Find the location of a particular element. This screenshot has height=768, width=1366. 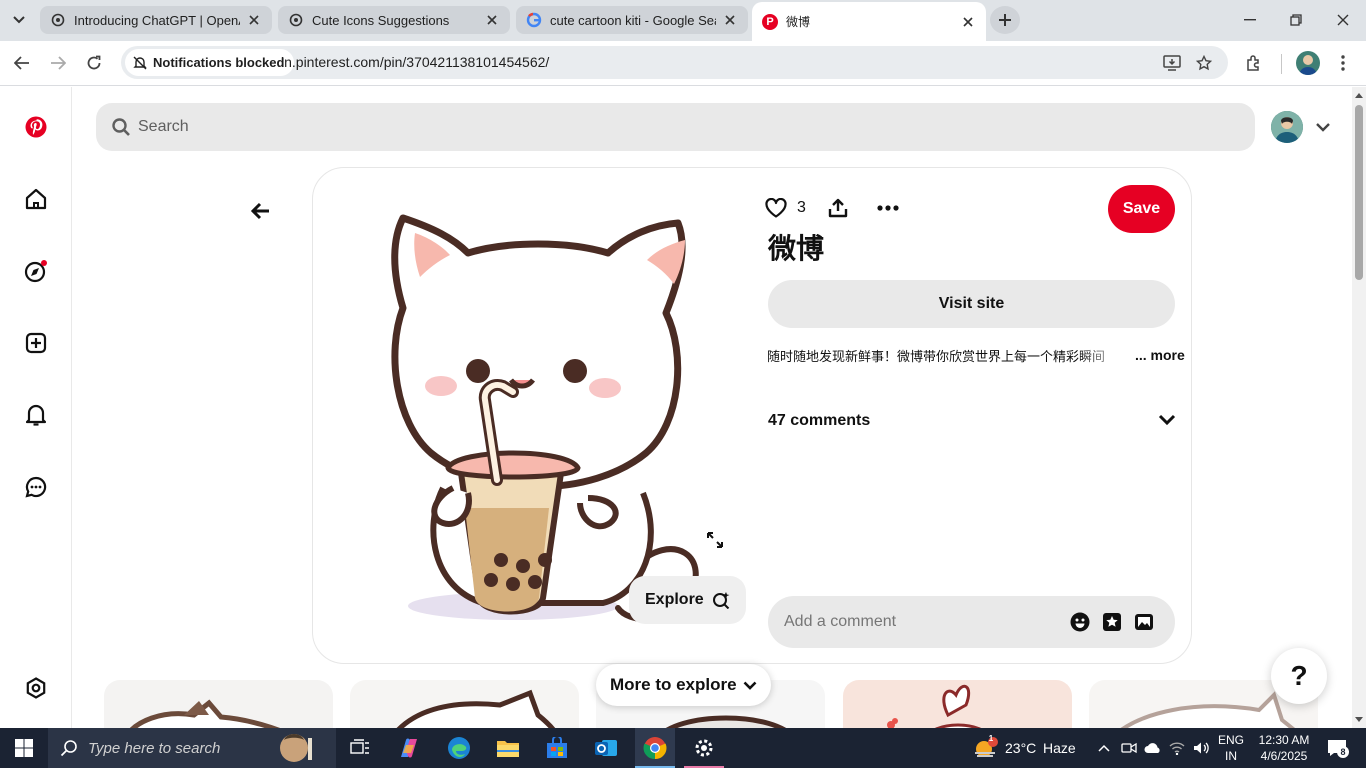

tab-title: 微博 is located at coordinates (798, 22).